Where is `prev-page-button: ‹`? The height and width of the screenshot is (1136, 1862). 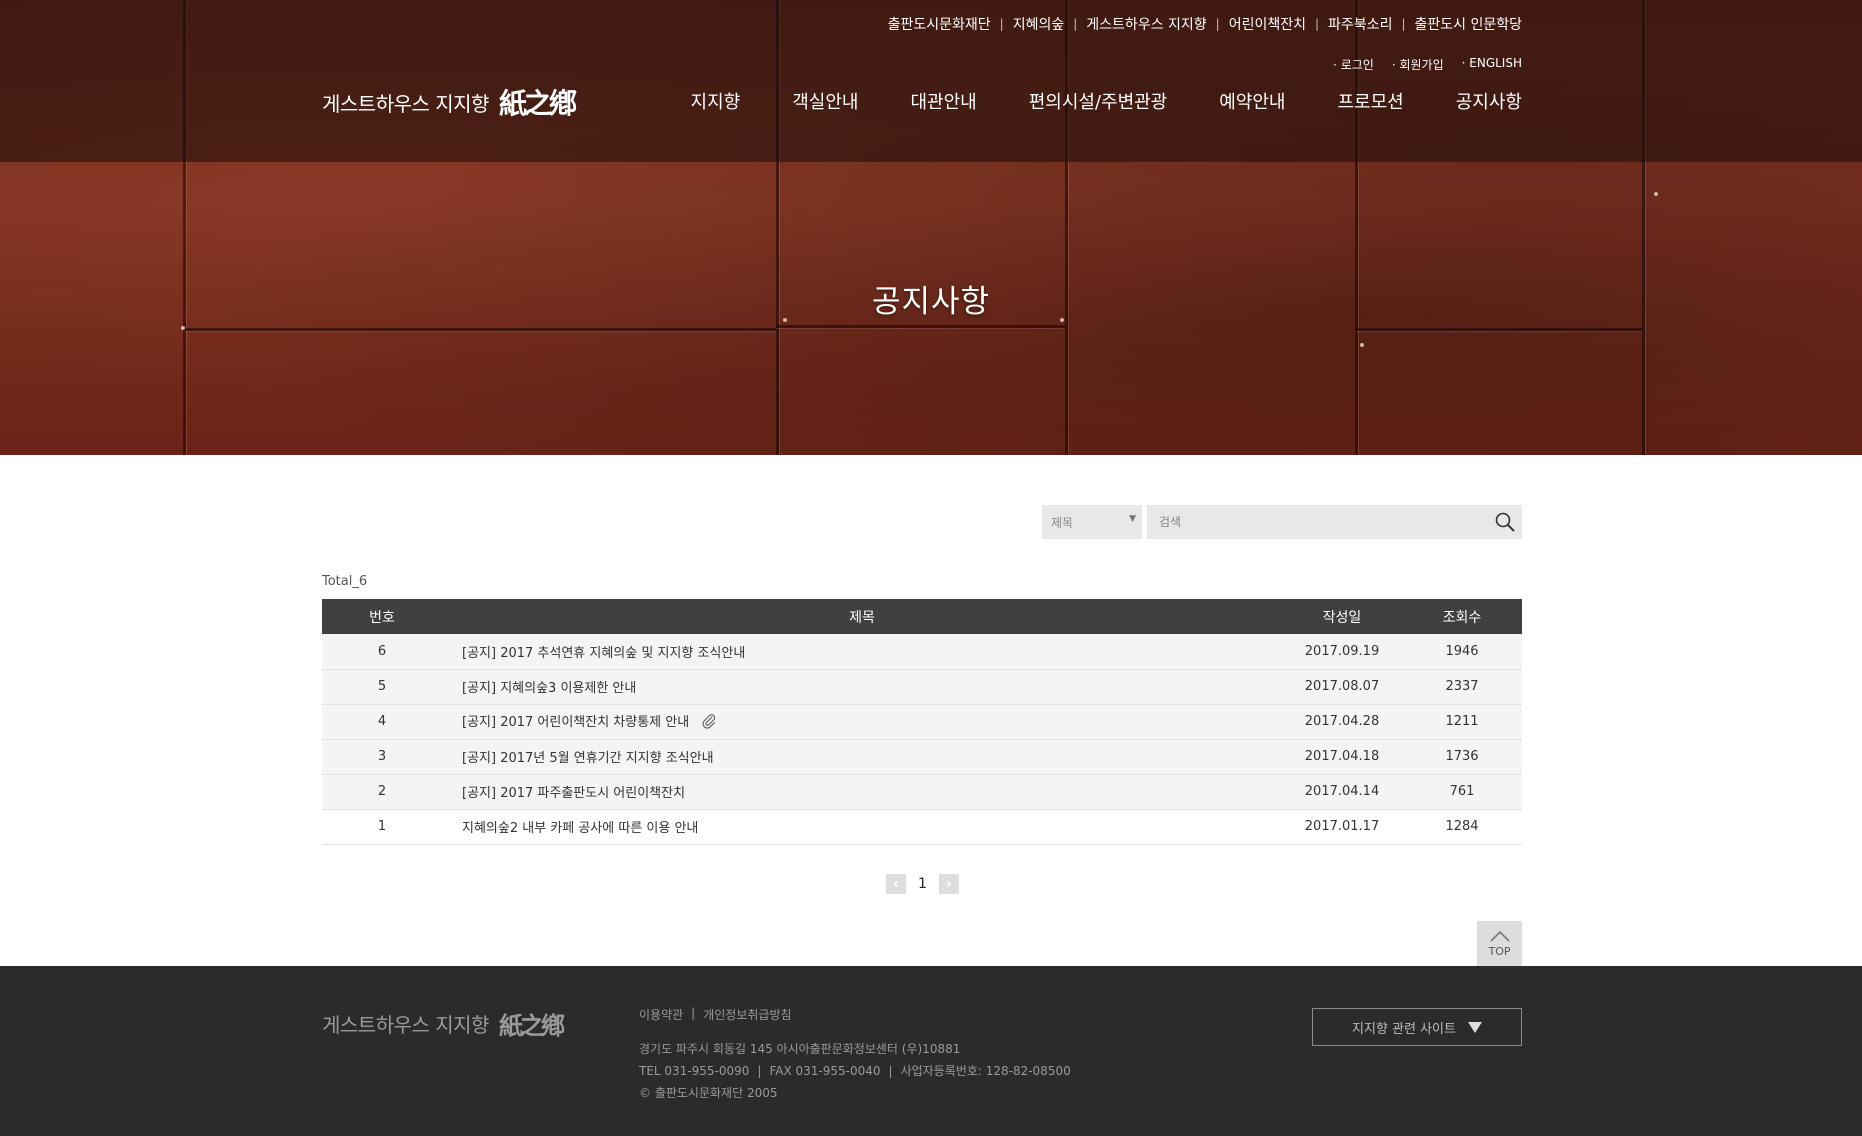 prev-page-button: ‹ is located at coordinates (896, 884).